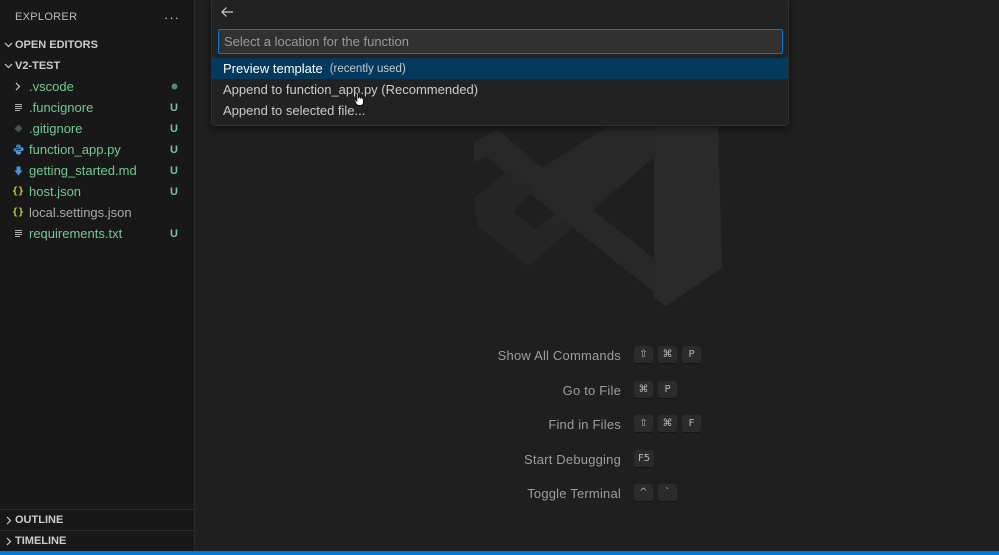 The image size is (999, 555). Describe the element at coordinates (41, 541) in the screenshot. I see `section-label: TIMELINE` at that location.